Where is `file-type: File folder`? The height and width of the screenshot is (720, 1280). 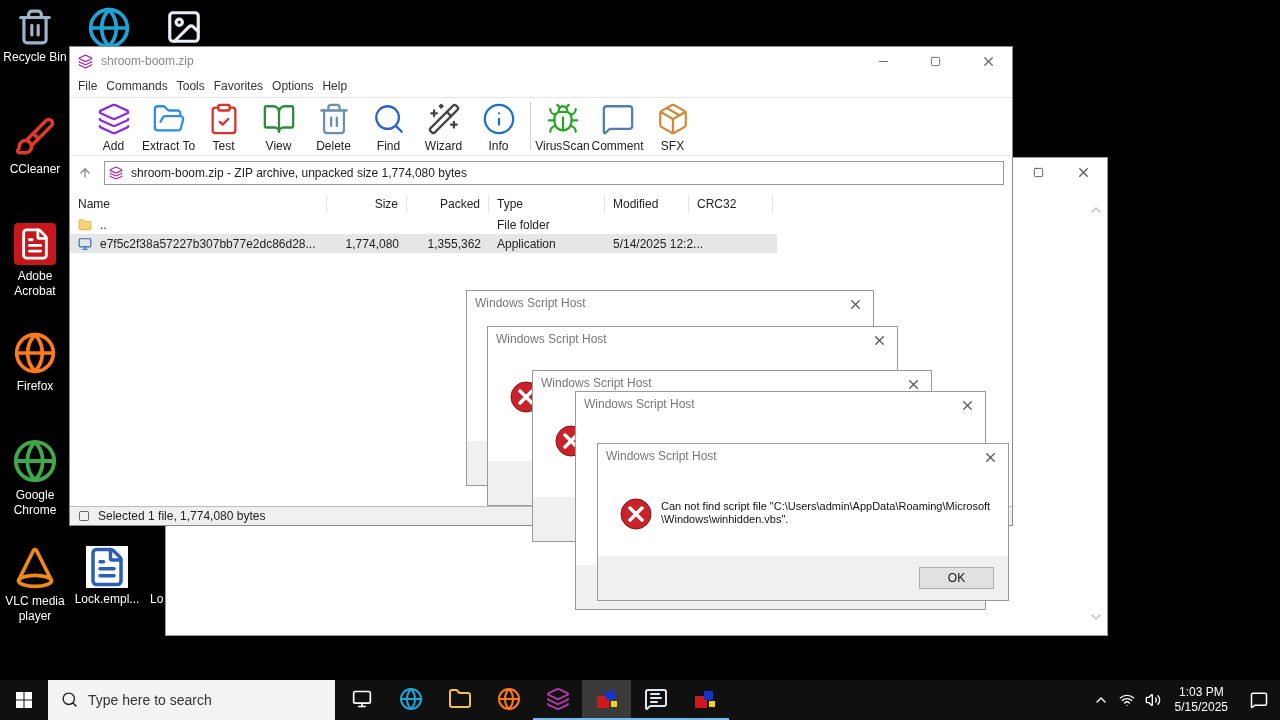 file-type: File folder is located at coordinates (523, 224).